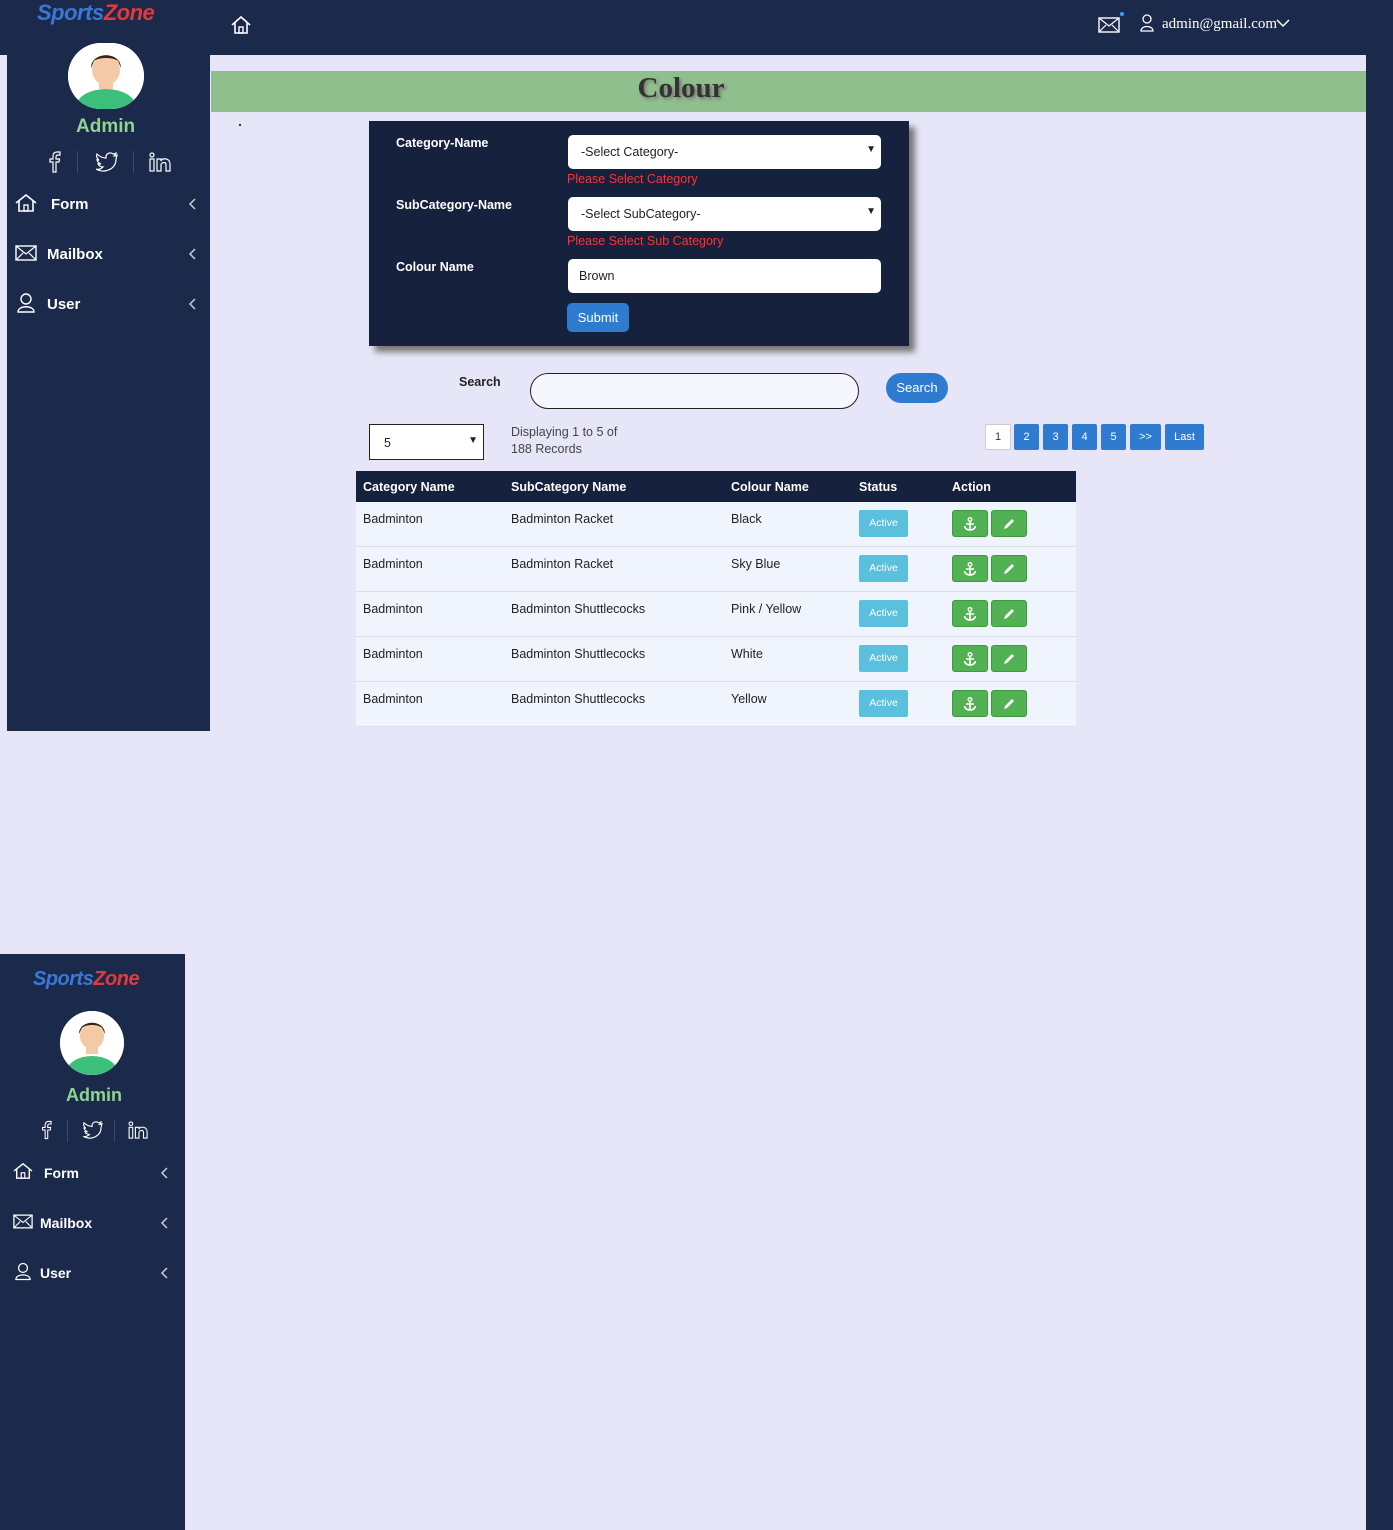 This screenshot has width=1393, height=1530. I want to click on colour-name-input: Brown, so click(724, 276).